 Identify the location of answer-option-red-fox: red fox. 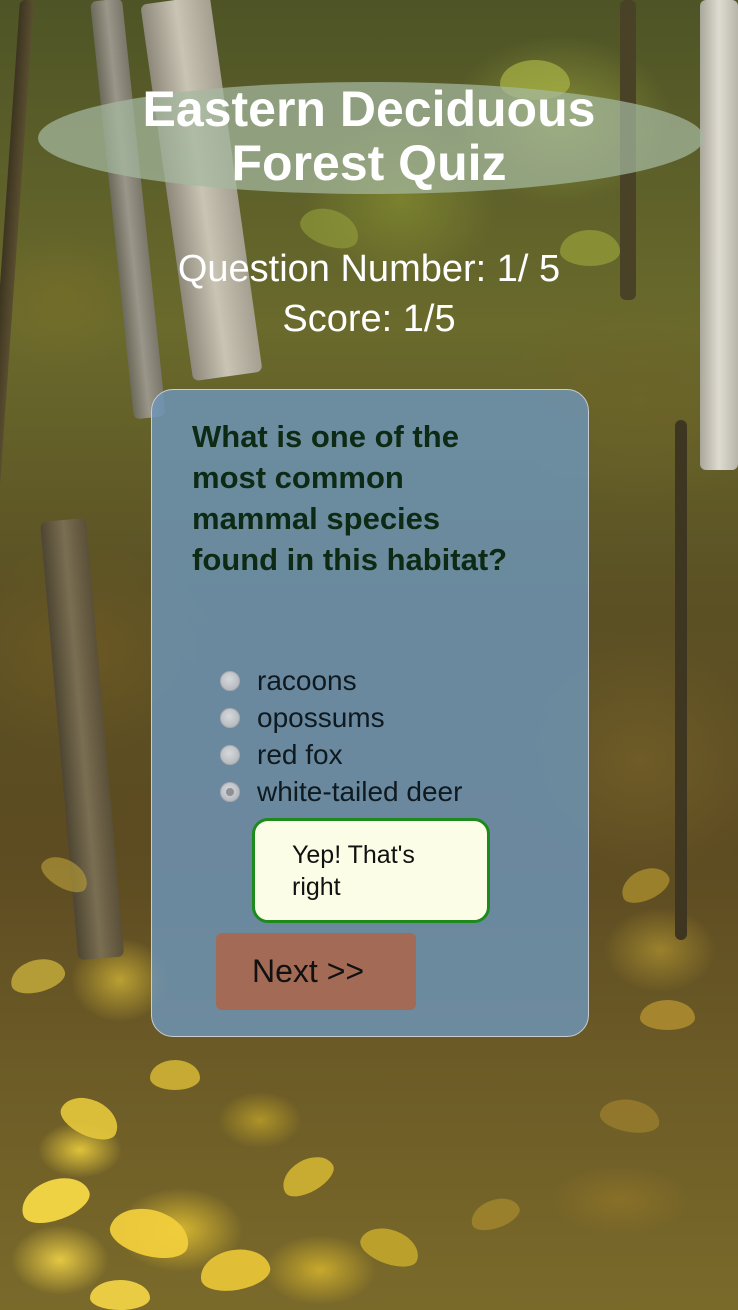
(341, 754).